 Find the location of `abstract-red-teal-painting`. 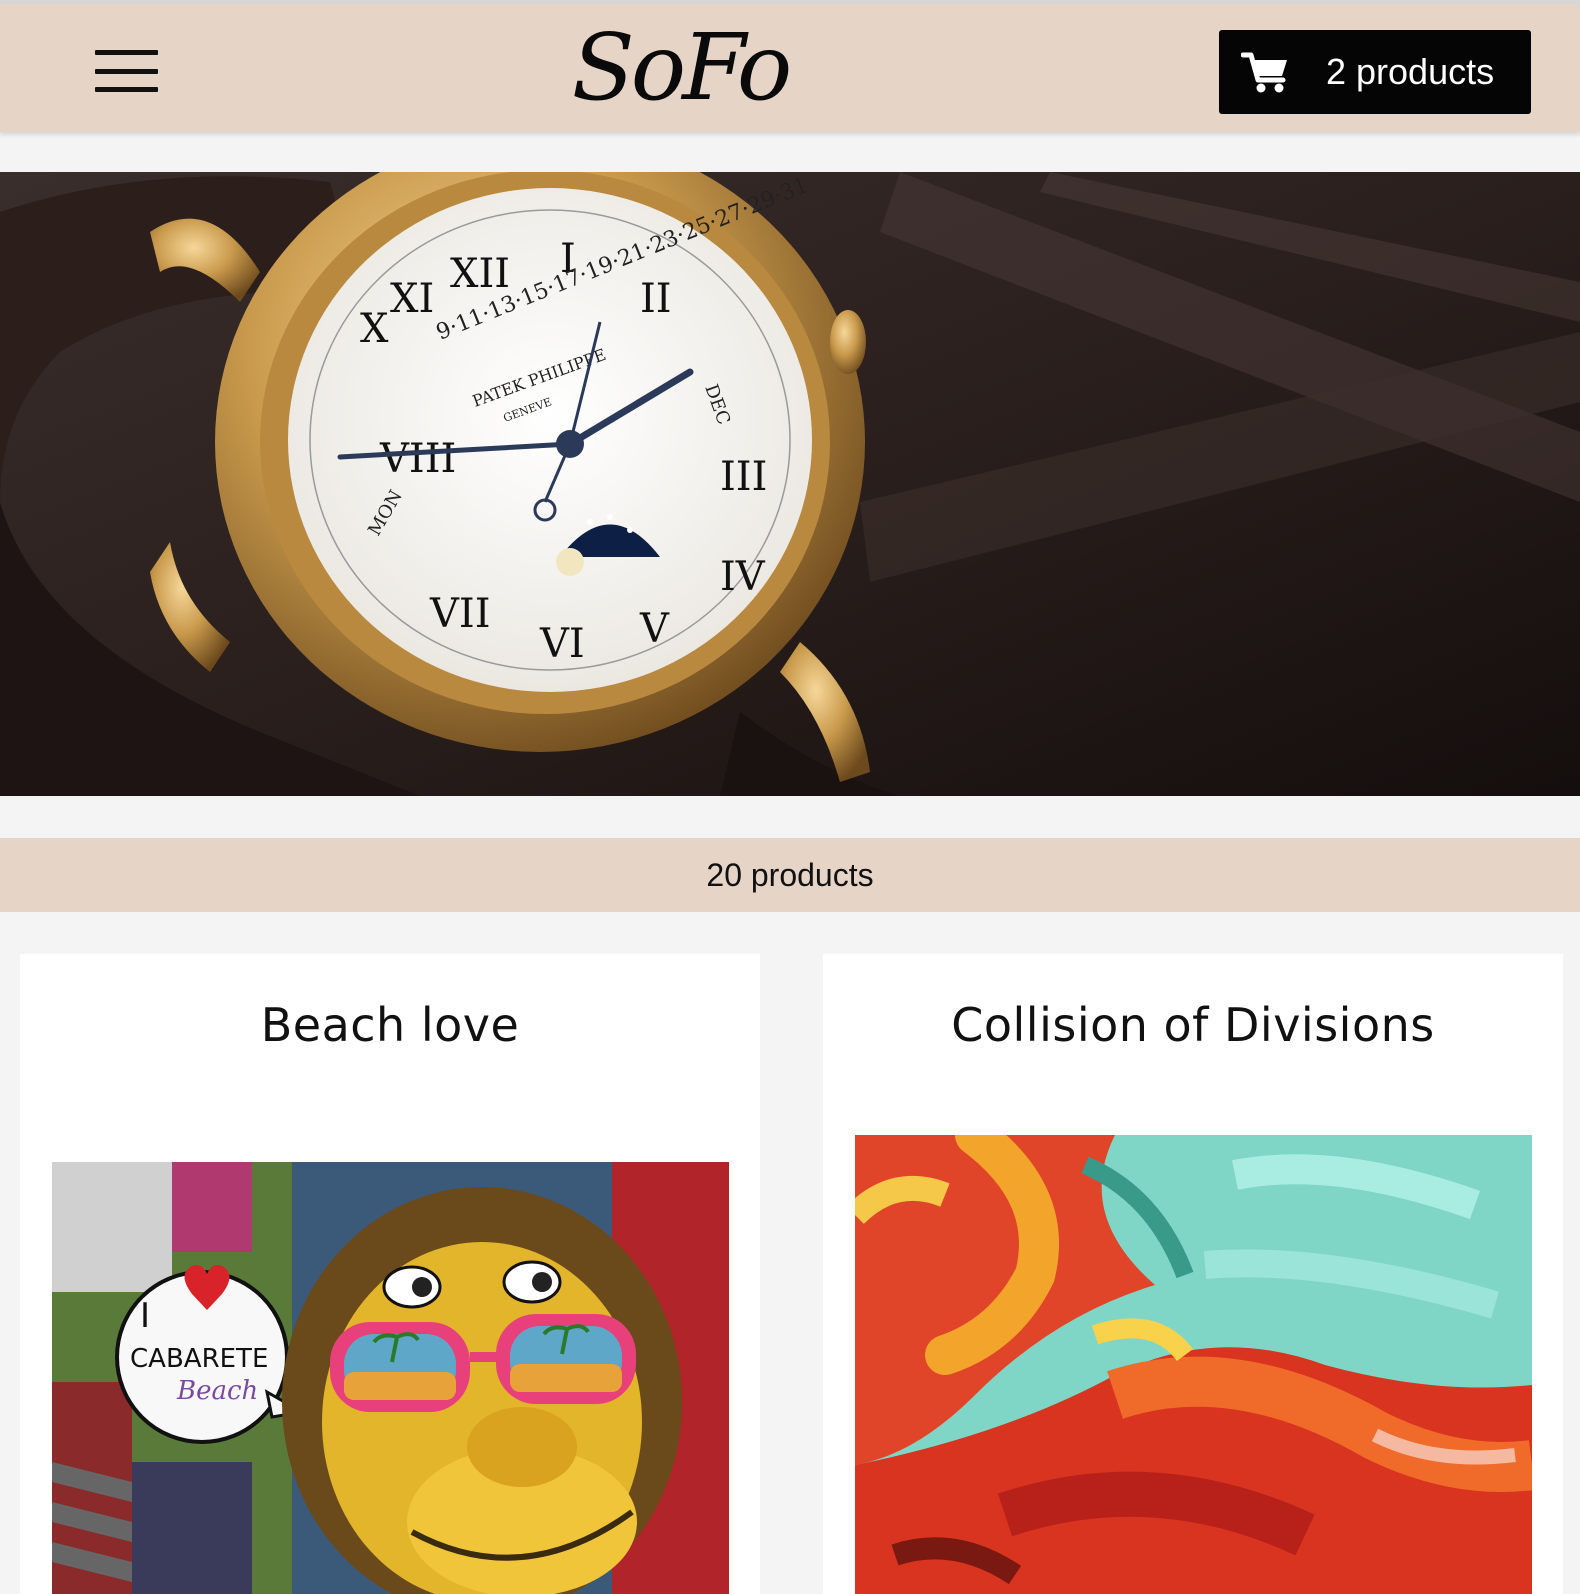

abstract-red-teal-painting is located at coordinates (1193, 1364).